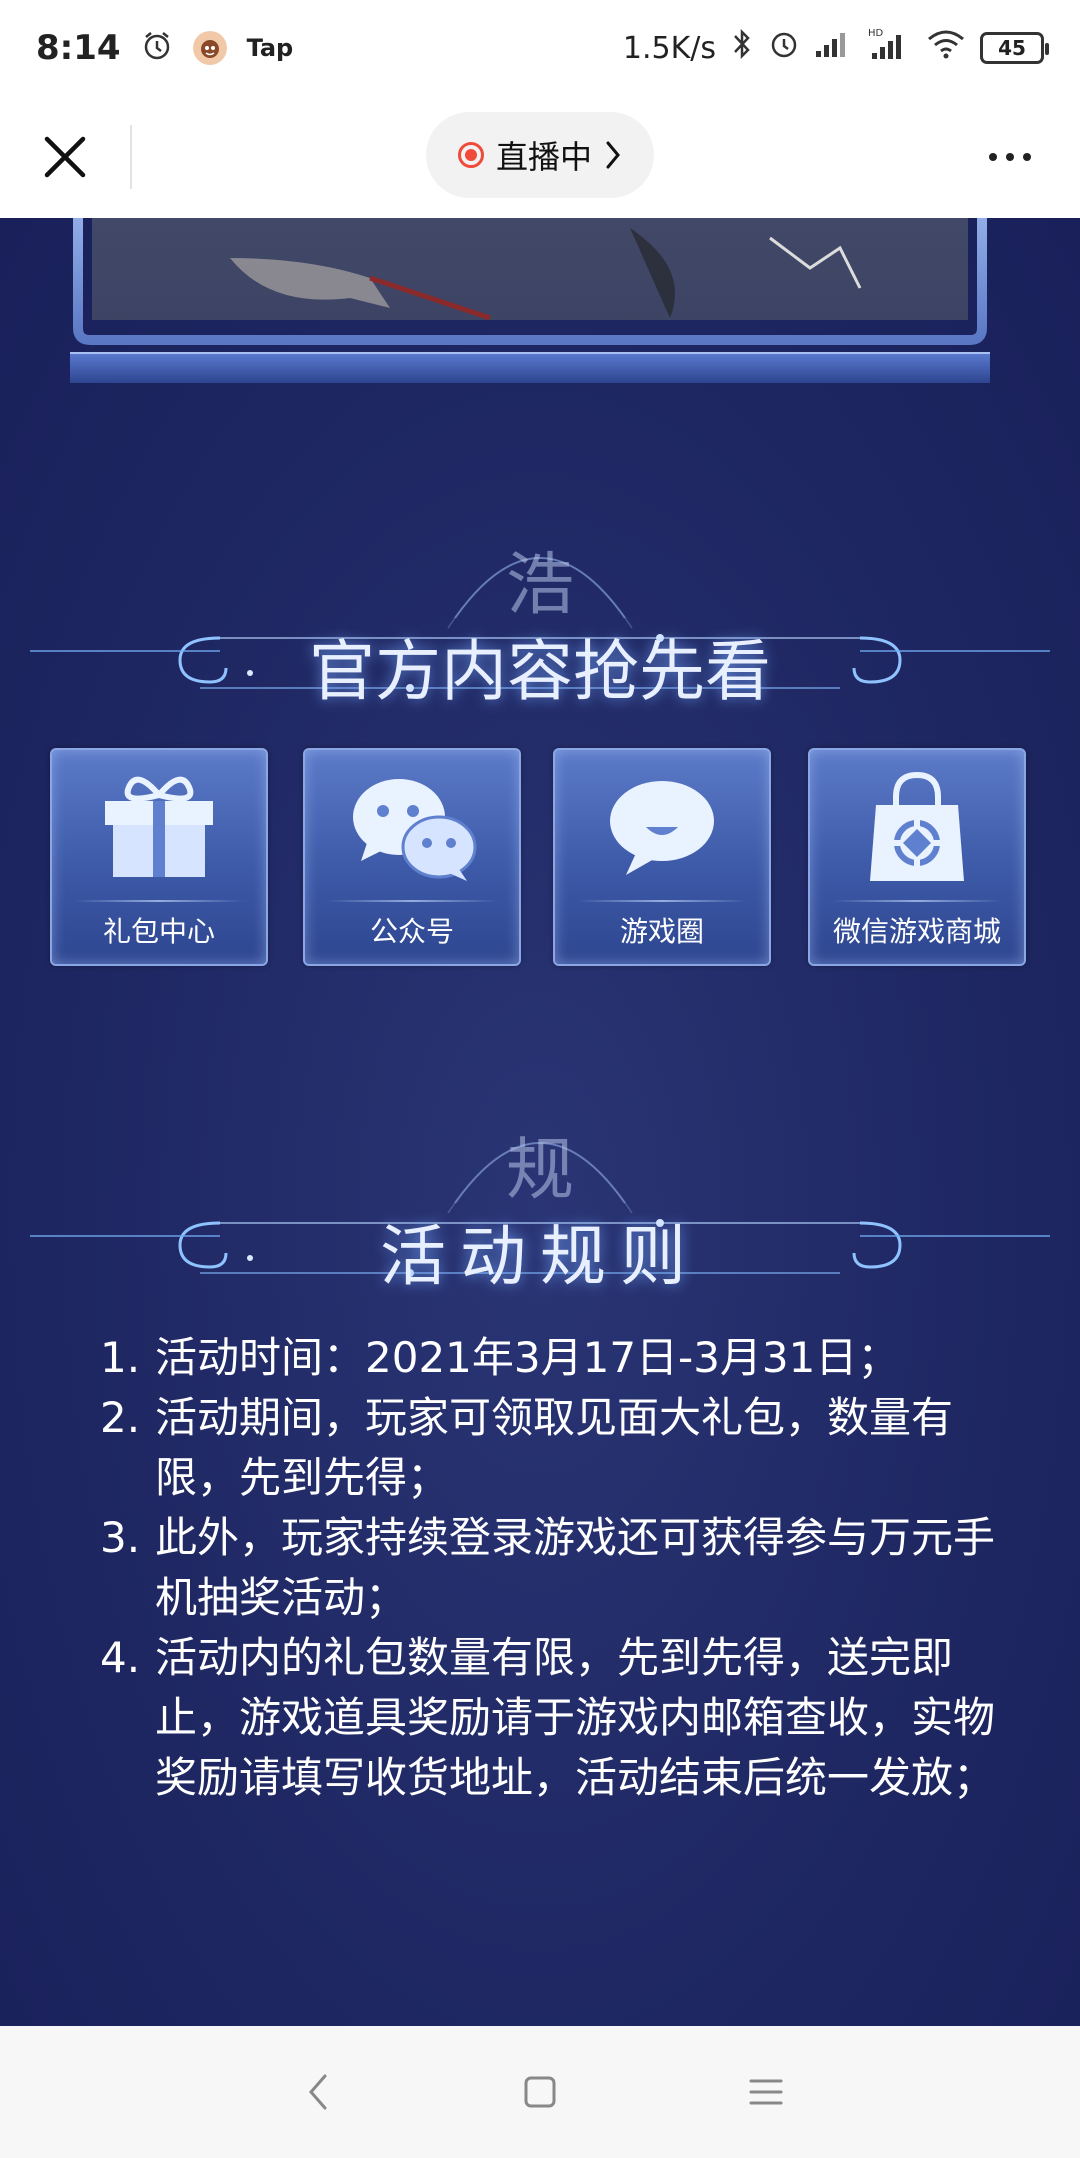  I want to click on back-button, so click(318, 2092).